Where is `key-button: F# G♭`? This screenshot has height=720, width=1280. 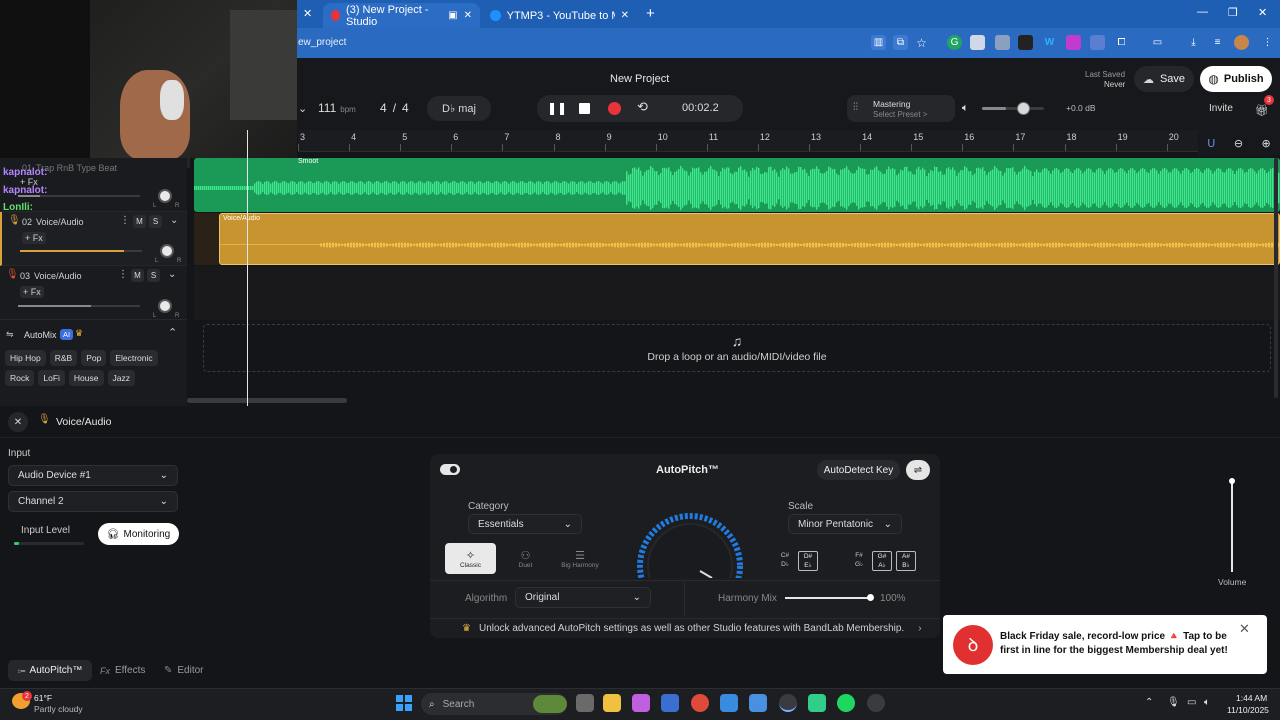 key-button: F# G♭ is located at coordinates (859, 561).